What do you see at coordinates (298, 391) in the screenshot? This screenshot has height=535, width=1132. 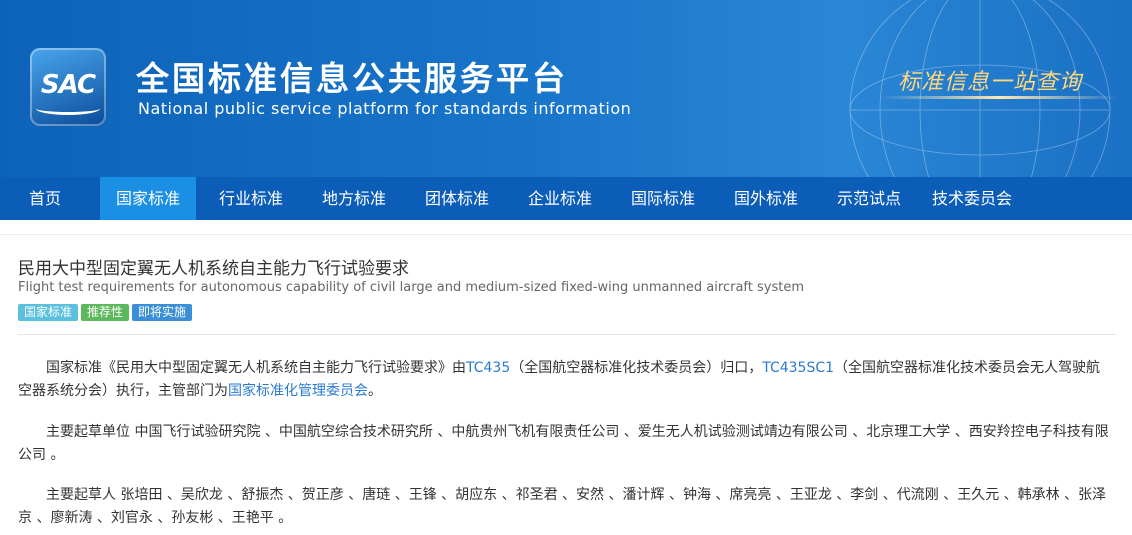 I see `department-link: 国家标准化管理委员会` at bounding box center [298, 391].